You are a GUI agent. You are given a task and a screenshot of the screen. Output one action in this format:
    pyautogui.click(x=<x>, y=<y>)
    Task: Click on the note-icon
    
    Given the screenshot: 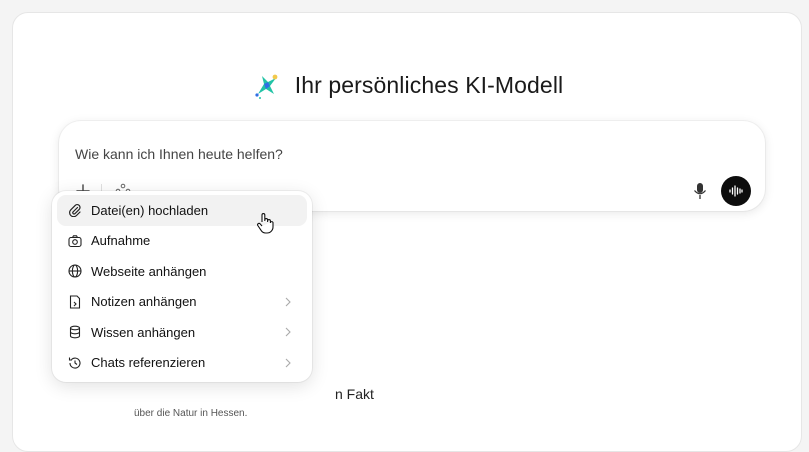 What is the action you would take?
    pyautogui.click(x=75, y=302)
    